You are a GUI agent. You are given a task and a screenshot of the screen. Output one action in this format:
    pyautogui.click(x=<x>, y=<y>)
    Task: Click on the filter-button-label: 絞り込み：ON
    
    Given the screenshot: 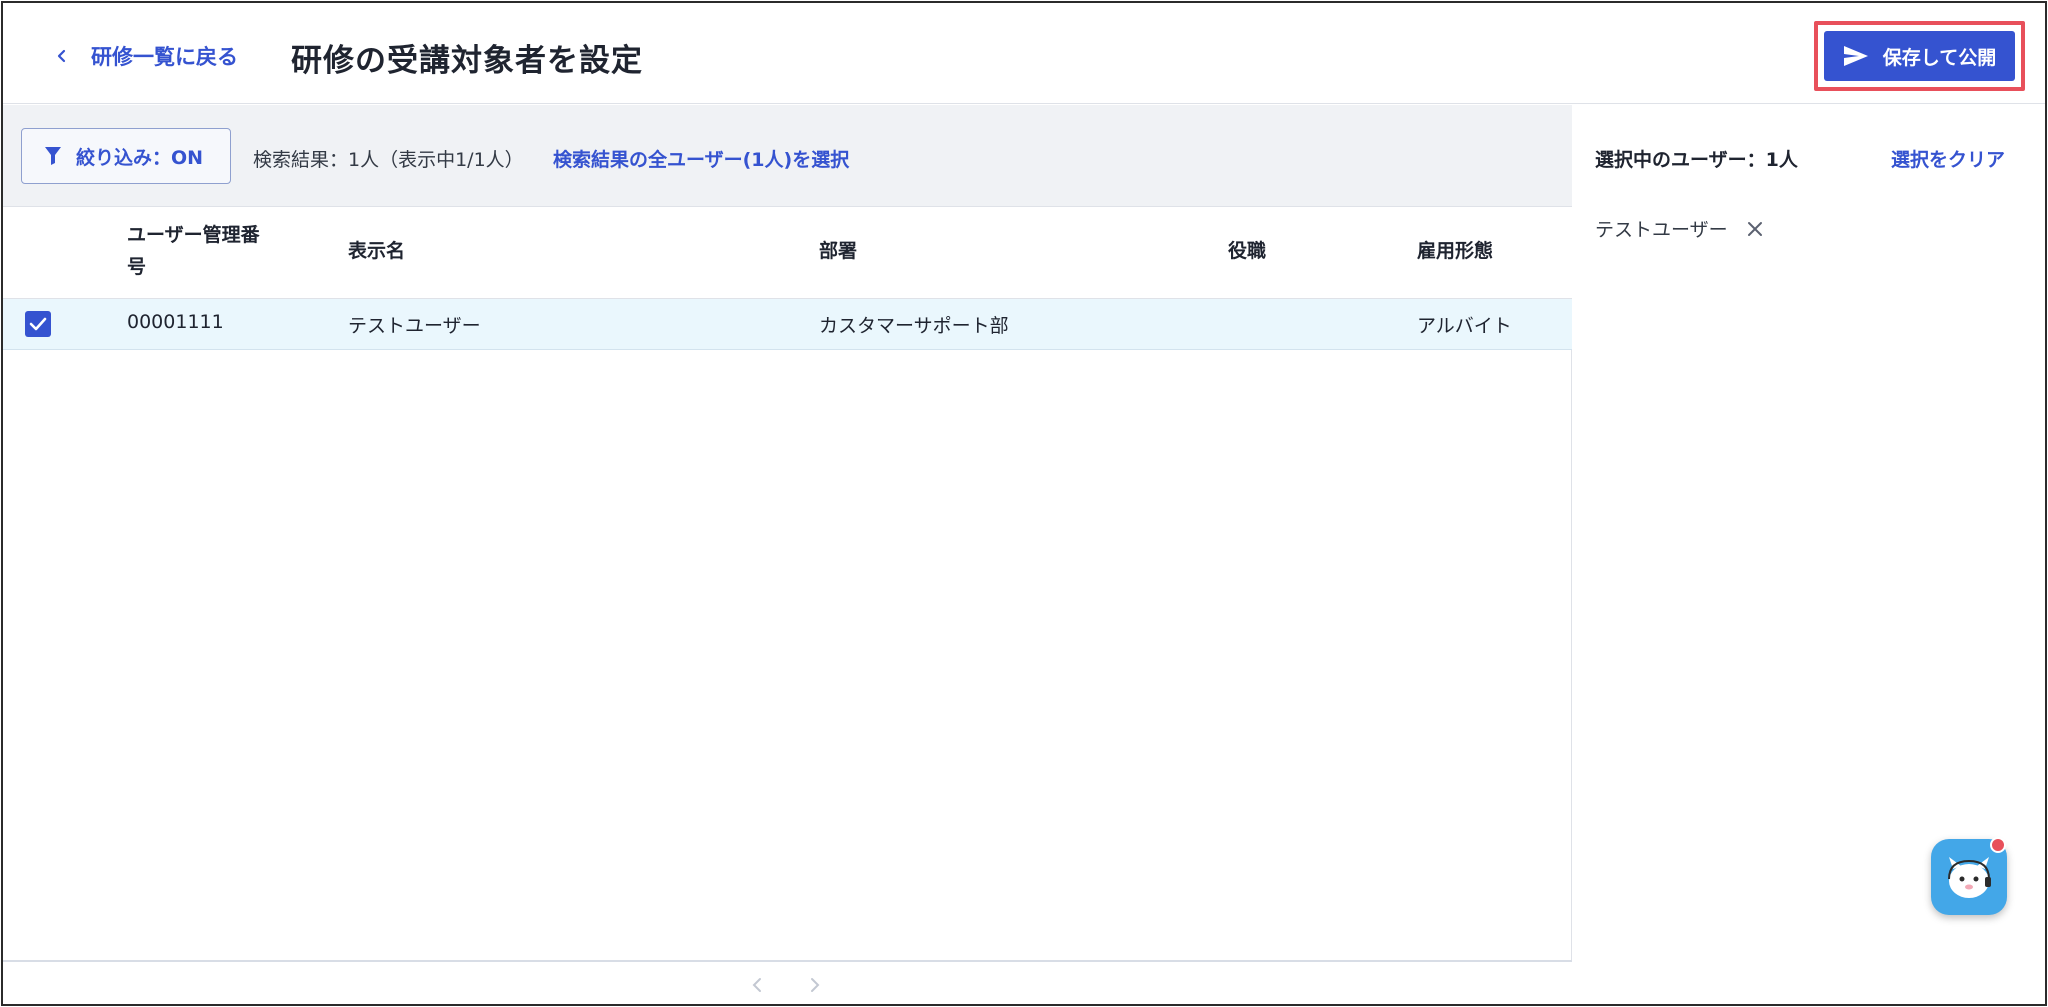 What is the action you would take?
    pyautogui.click(x=140, y=157)
    